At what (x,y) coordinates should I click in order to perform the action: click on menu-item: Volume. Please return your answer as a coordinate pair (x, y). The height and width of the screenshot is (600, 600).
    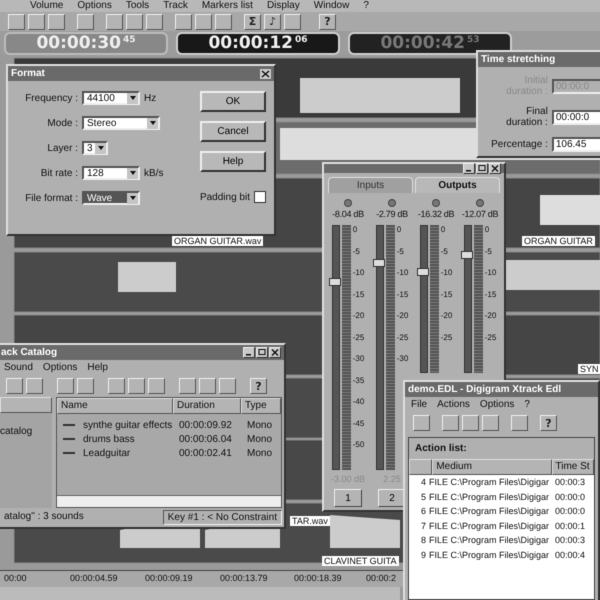
    Looking at the image, I should click on (47, 6).